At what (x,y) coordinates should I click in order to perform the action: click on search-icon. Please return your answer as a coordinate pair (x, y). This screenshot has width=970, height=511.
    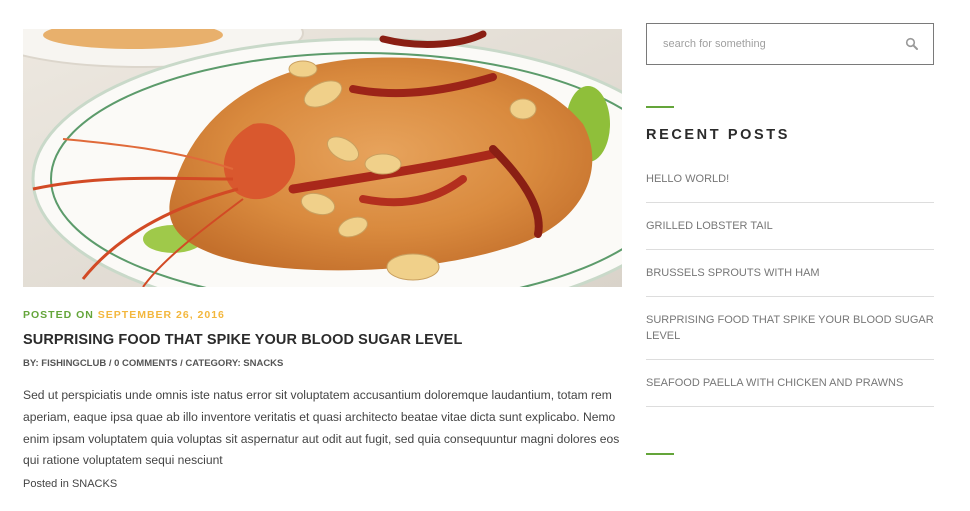
    Looking at the image, I should click on (912, 44).